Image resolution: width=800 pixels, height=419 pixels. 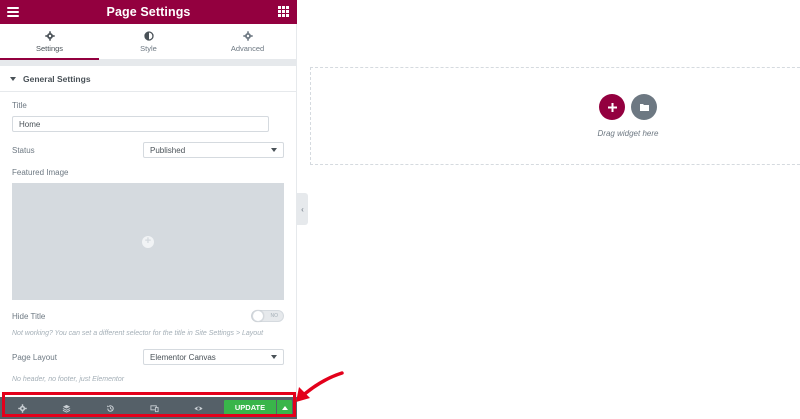 I want to click on chevron-left-icon: ‹, so click(x=302, y=209).